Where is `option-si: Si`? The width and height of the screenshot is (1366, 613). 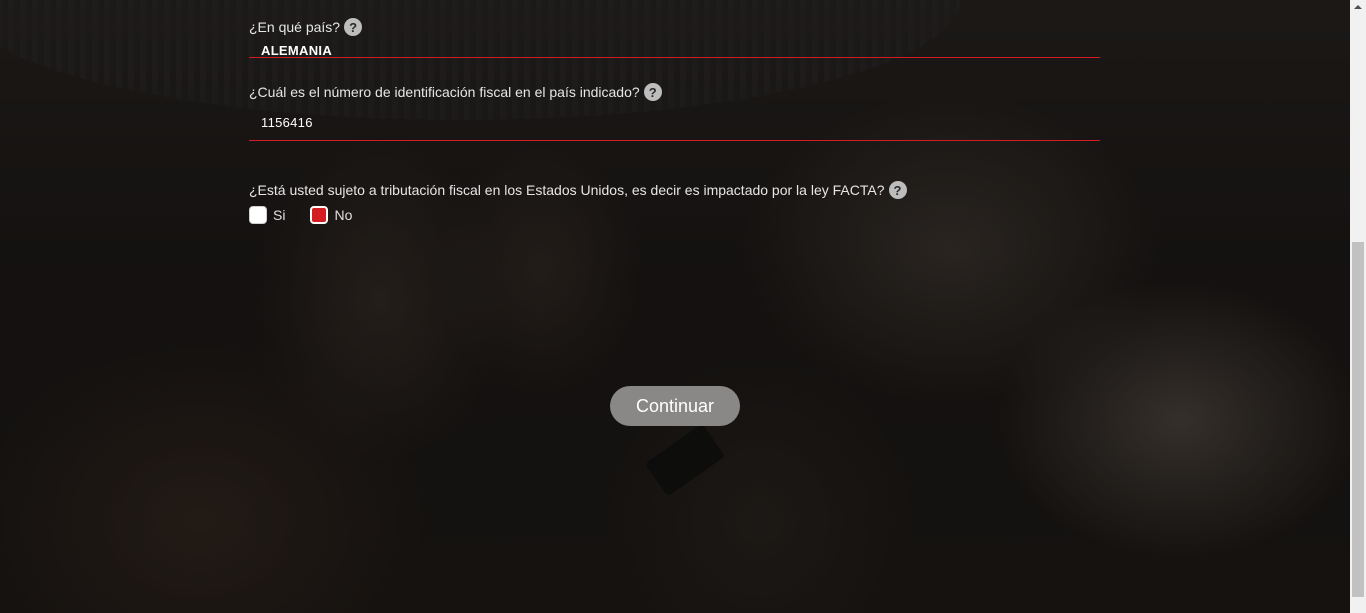
option-si: Si is located at coordinates (267, 215).